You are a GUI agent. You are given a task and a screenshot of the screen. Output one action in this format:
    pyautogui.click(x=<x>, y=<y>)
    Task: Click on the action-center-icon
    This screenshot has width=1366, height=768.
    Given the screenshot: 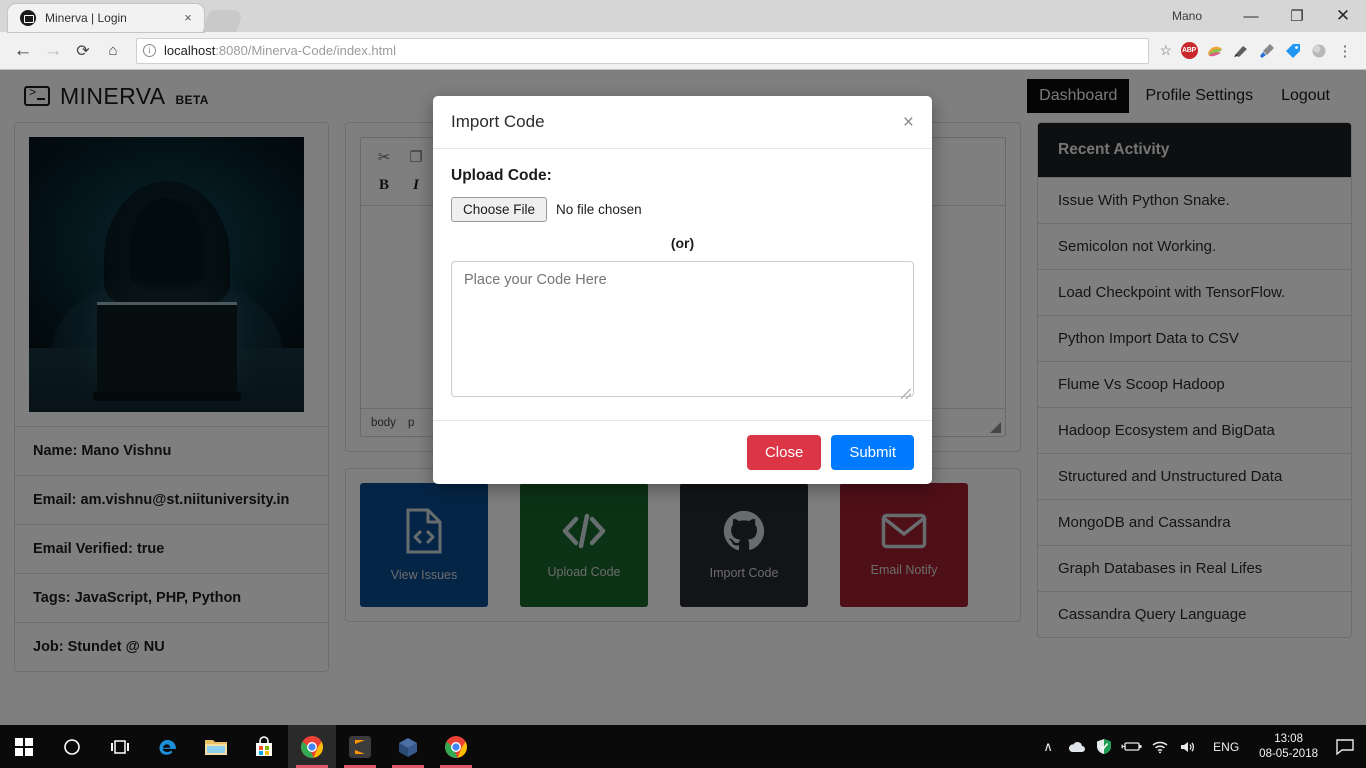 What is the action you would take?
    pyautogui.click(x=1345, y=746)
    